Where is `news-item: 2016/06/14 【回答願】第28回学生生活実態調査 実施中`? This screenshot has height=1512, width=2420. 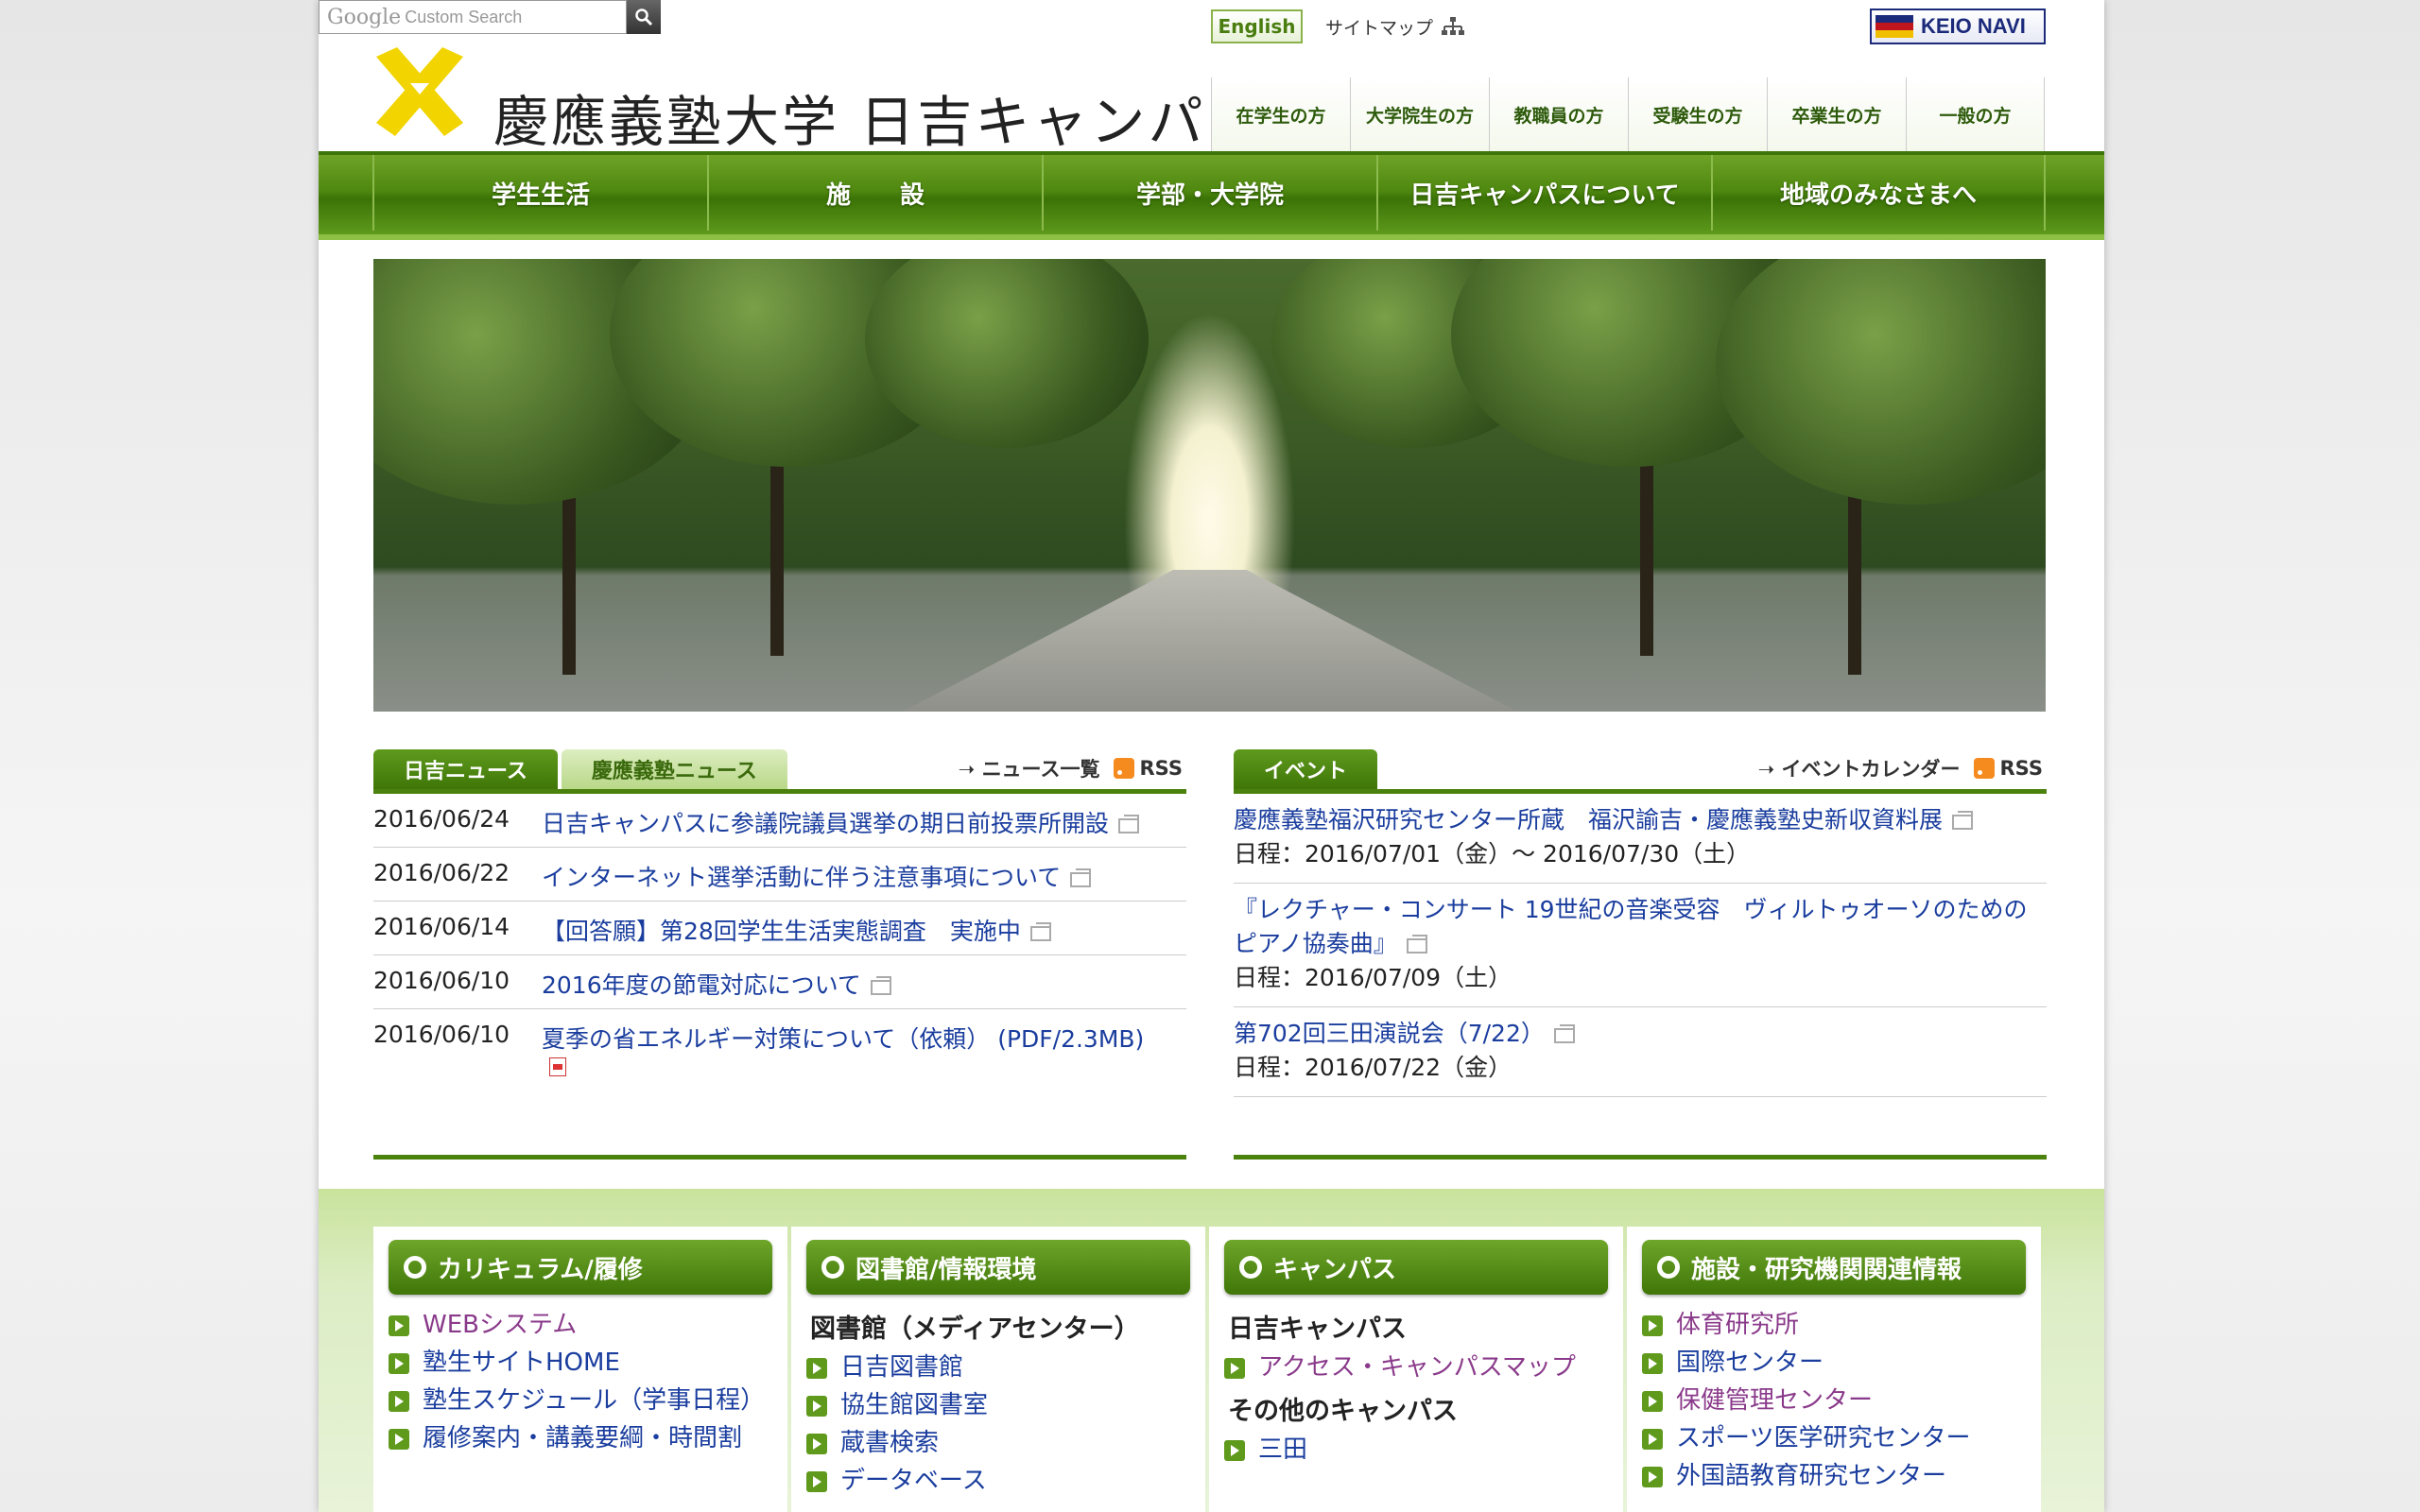 news-item: 2016/06/14 【回答願】第28回学生生活実態調査 実施中 is located at coordinates (779, 928).